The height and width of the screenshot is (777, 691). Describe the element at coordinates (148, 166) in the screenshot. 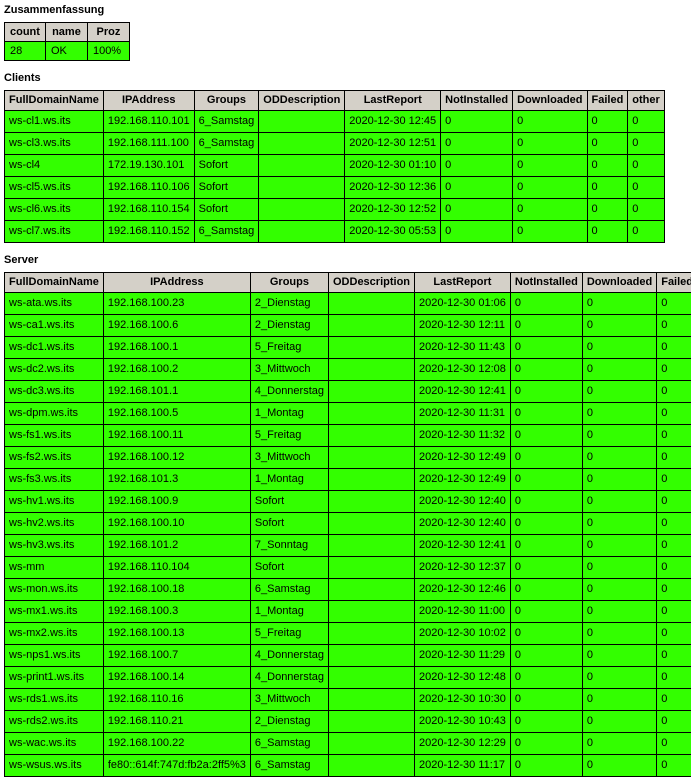

I see `table-cell: 172.19.130.101` at that location.